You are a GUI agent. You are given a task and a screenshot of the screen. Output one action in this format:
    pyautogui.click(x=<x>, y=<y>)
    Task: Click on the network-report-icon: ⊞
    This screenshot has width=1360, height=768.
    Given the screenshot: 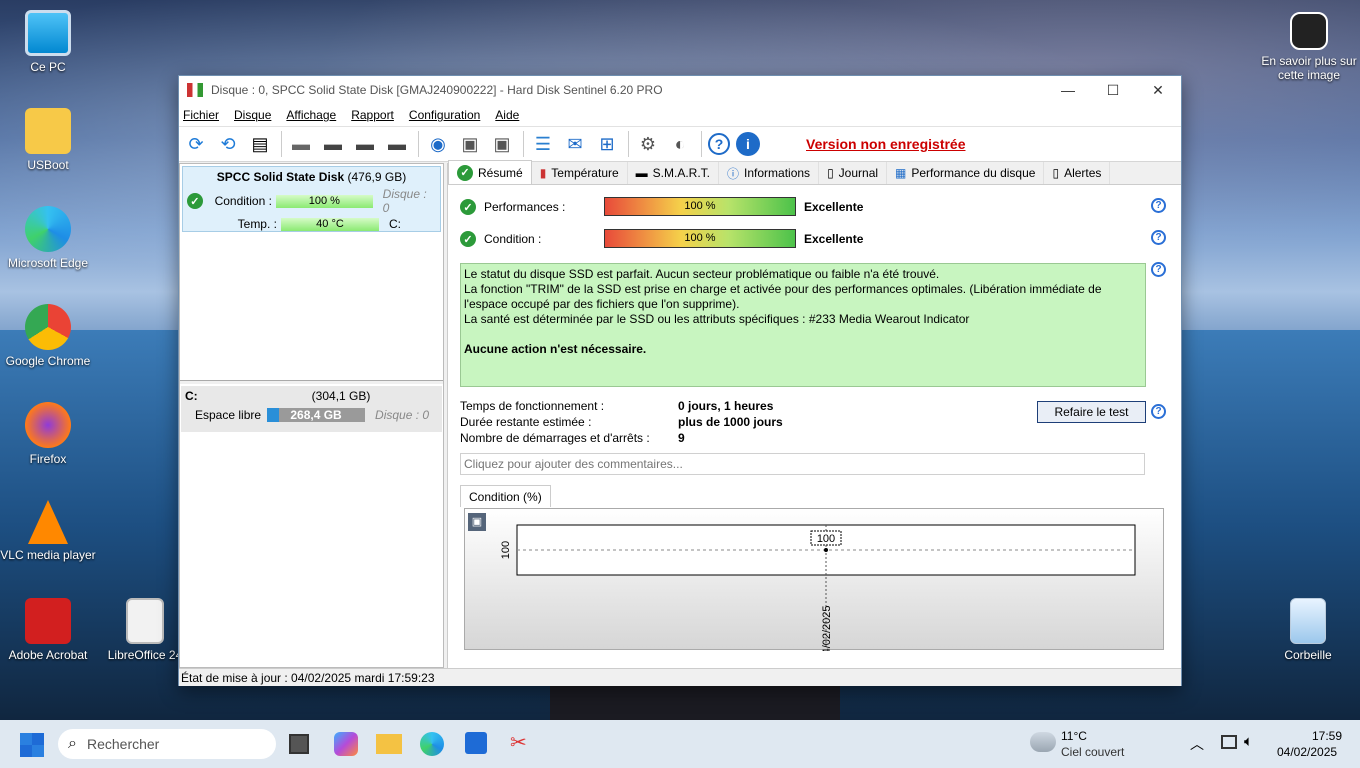 What is the action you would take?
    pyautogui.click(x=607, y=144)
    